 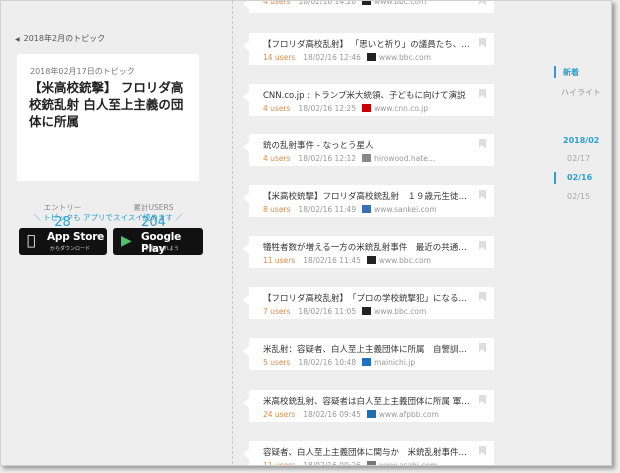 What do you see at coordinates (579, 177) in the screenshot?
I see `nav-date-0216: 02/16` at bounding box center [579, 177].